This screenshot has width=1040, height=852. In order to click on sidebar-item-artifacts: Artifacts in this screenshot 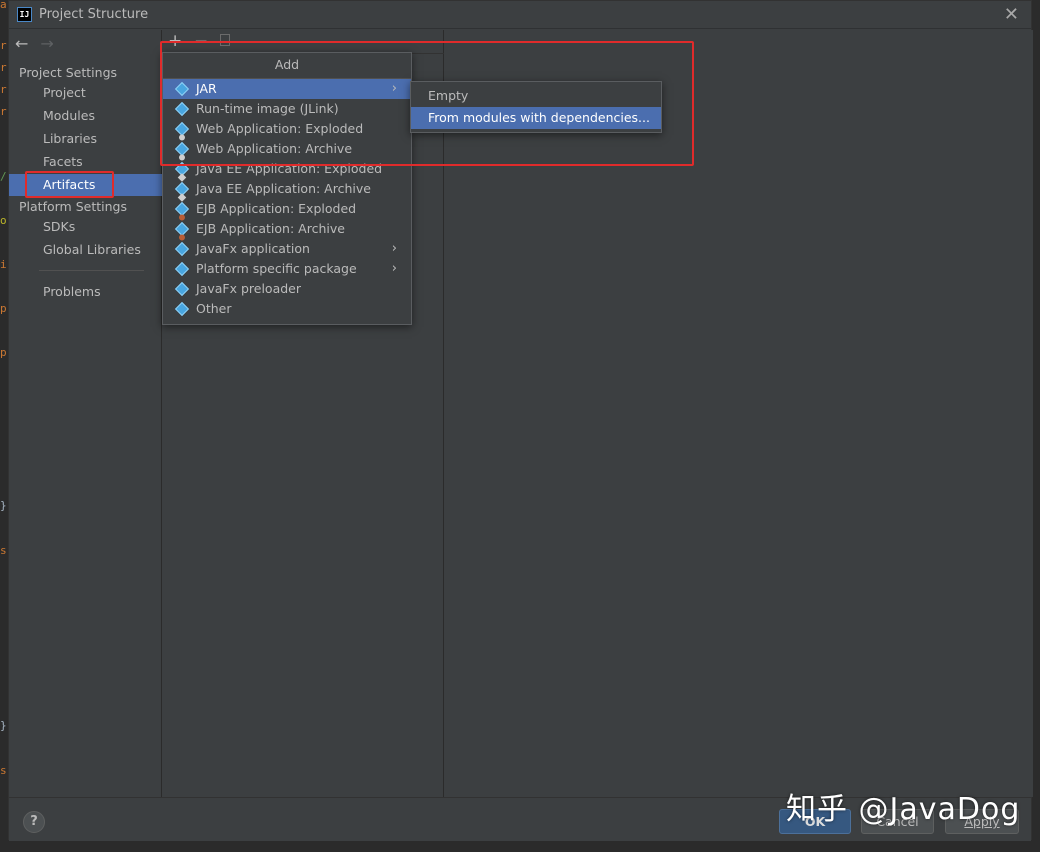, I will do `click(85, 185)`.